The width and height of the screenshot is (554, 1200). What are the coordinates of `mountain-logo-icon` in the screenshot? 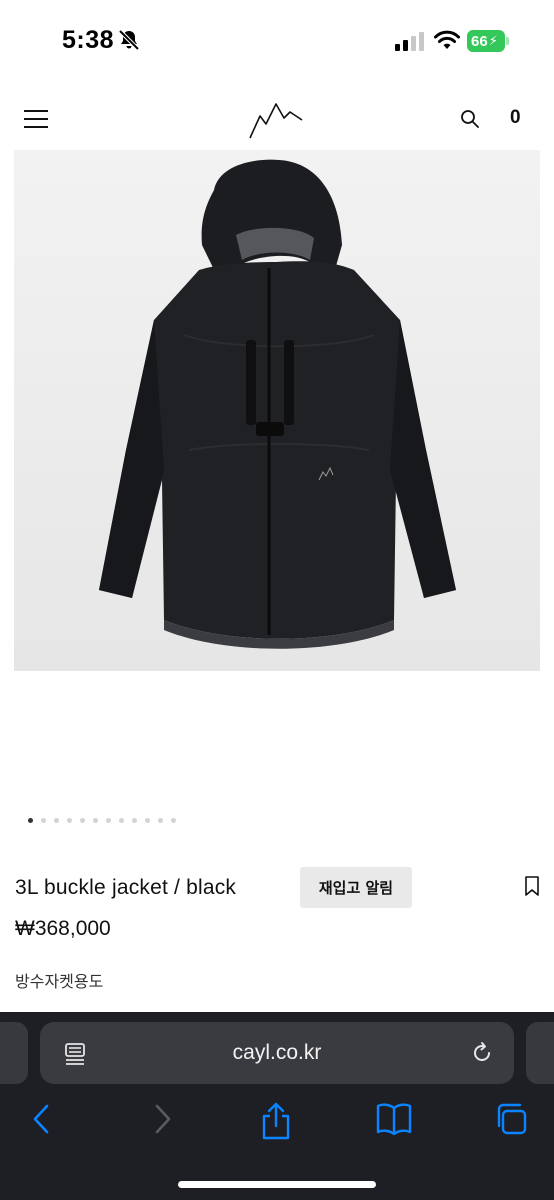 It's located at (276, 120).